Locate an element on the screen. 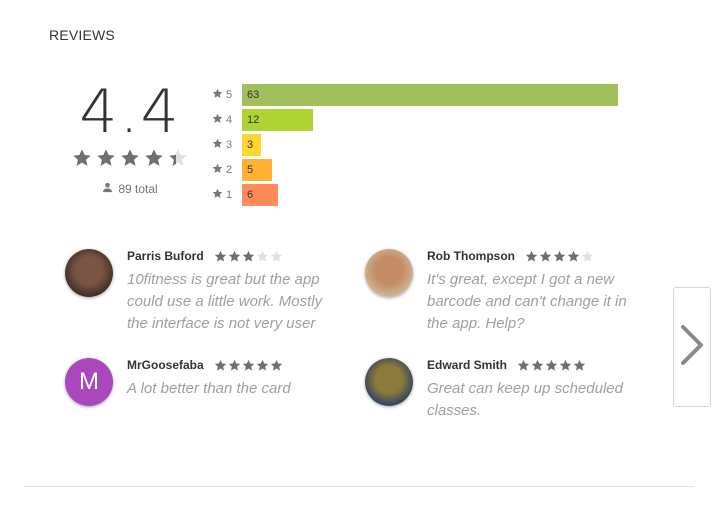 The height and width of the screenshot is (506, 718). histogram-row-2: 25 is located at coordinates (415, 169).